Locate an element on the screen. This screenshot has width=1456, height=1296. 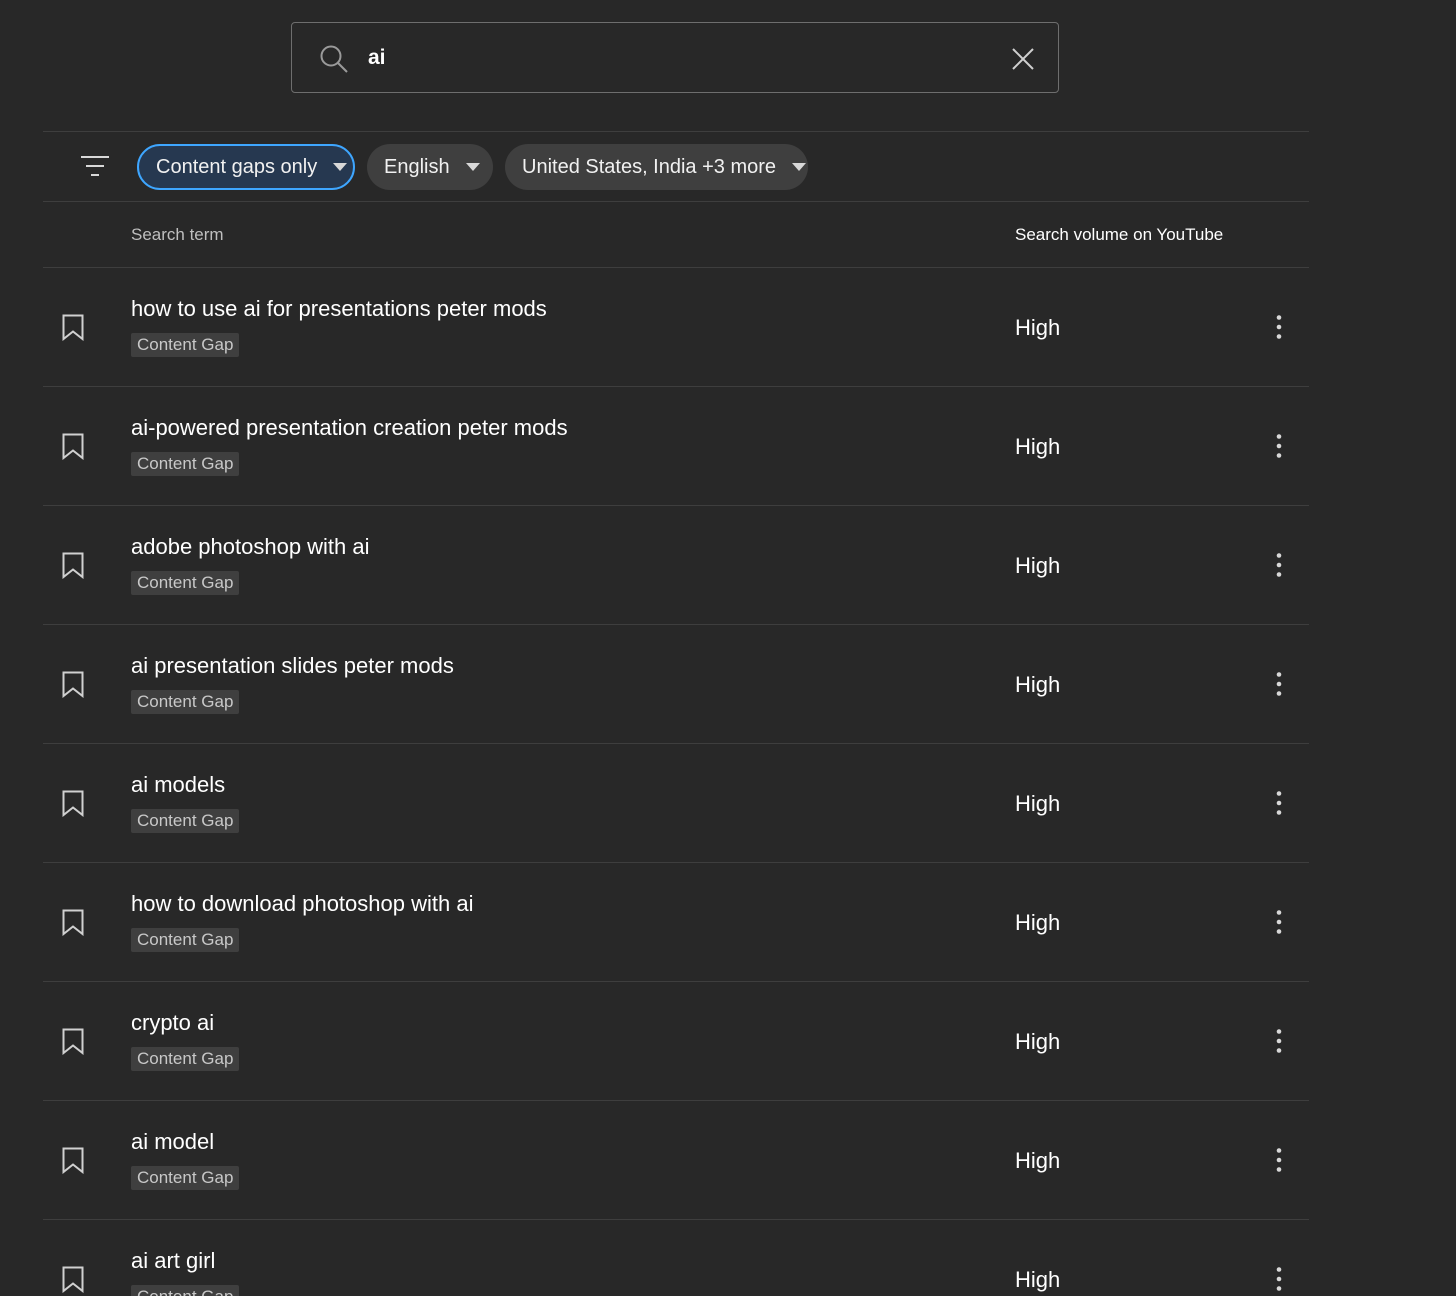
search-box is located at coordinates (675, 57).